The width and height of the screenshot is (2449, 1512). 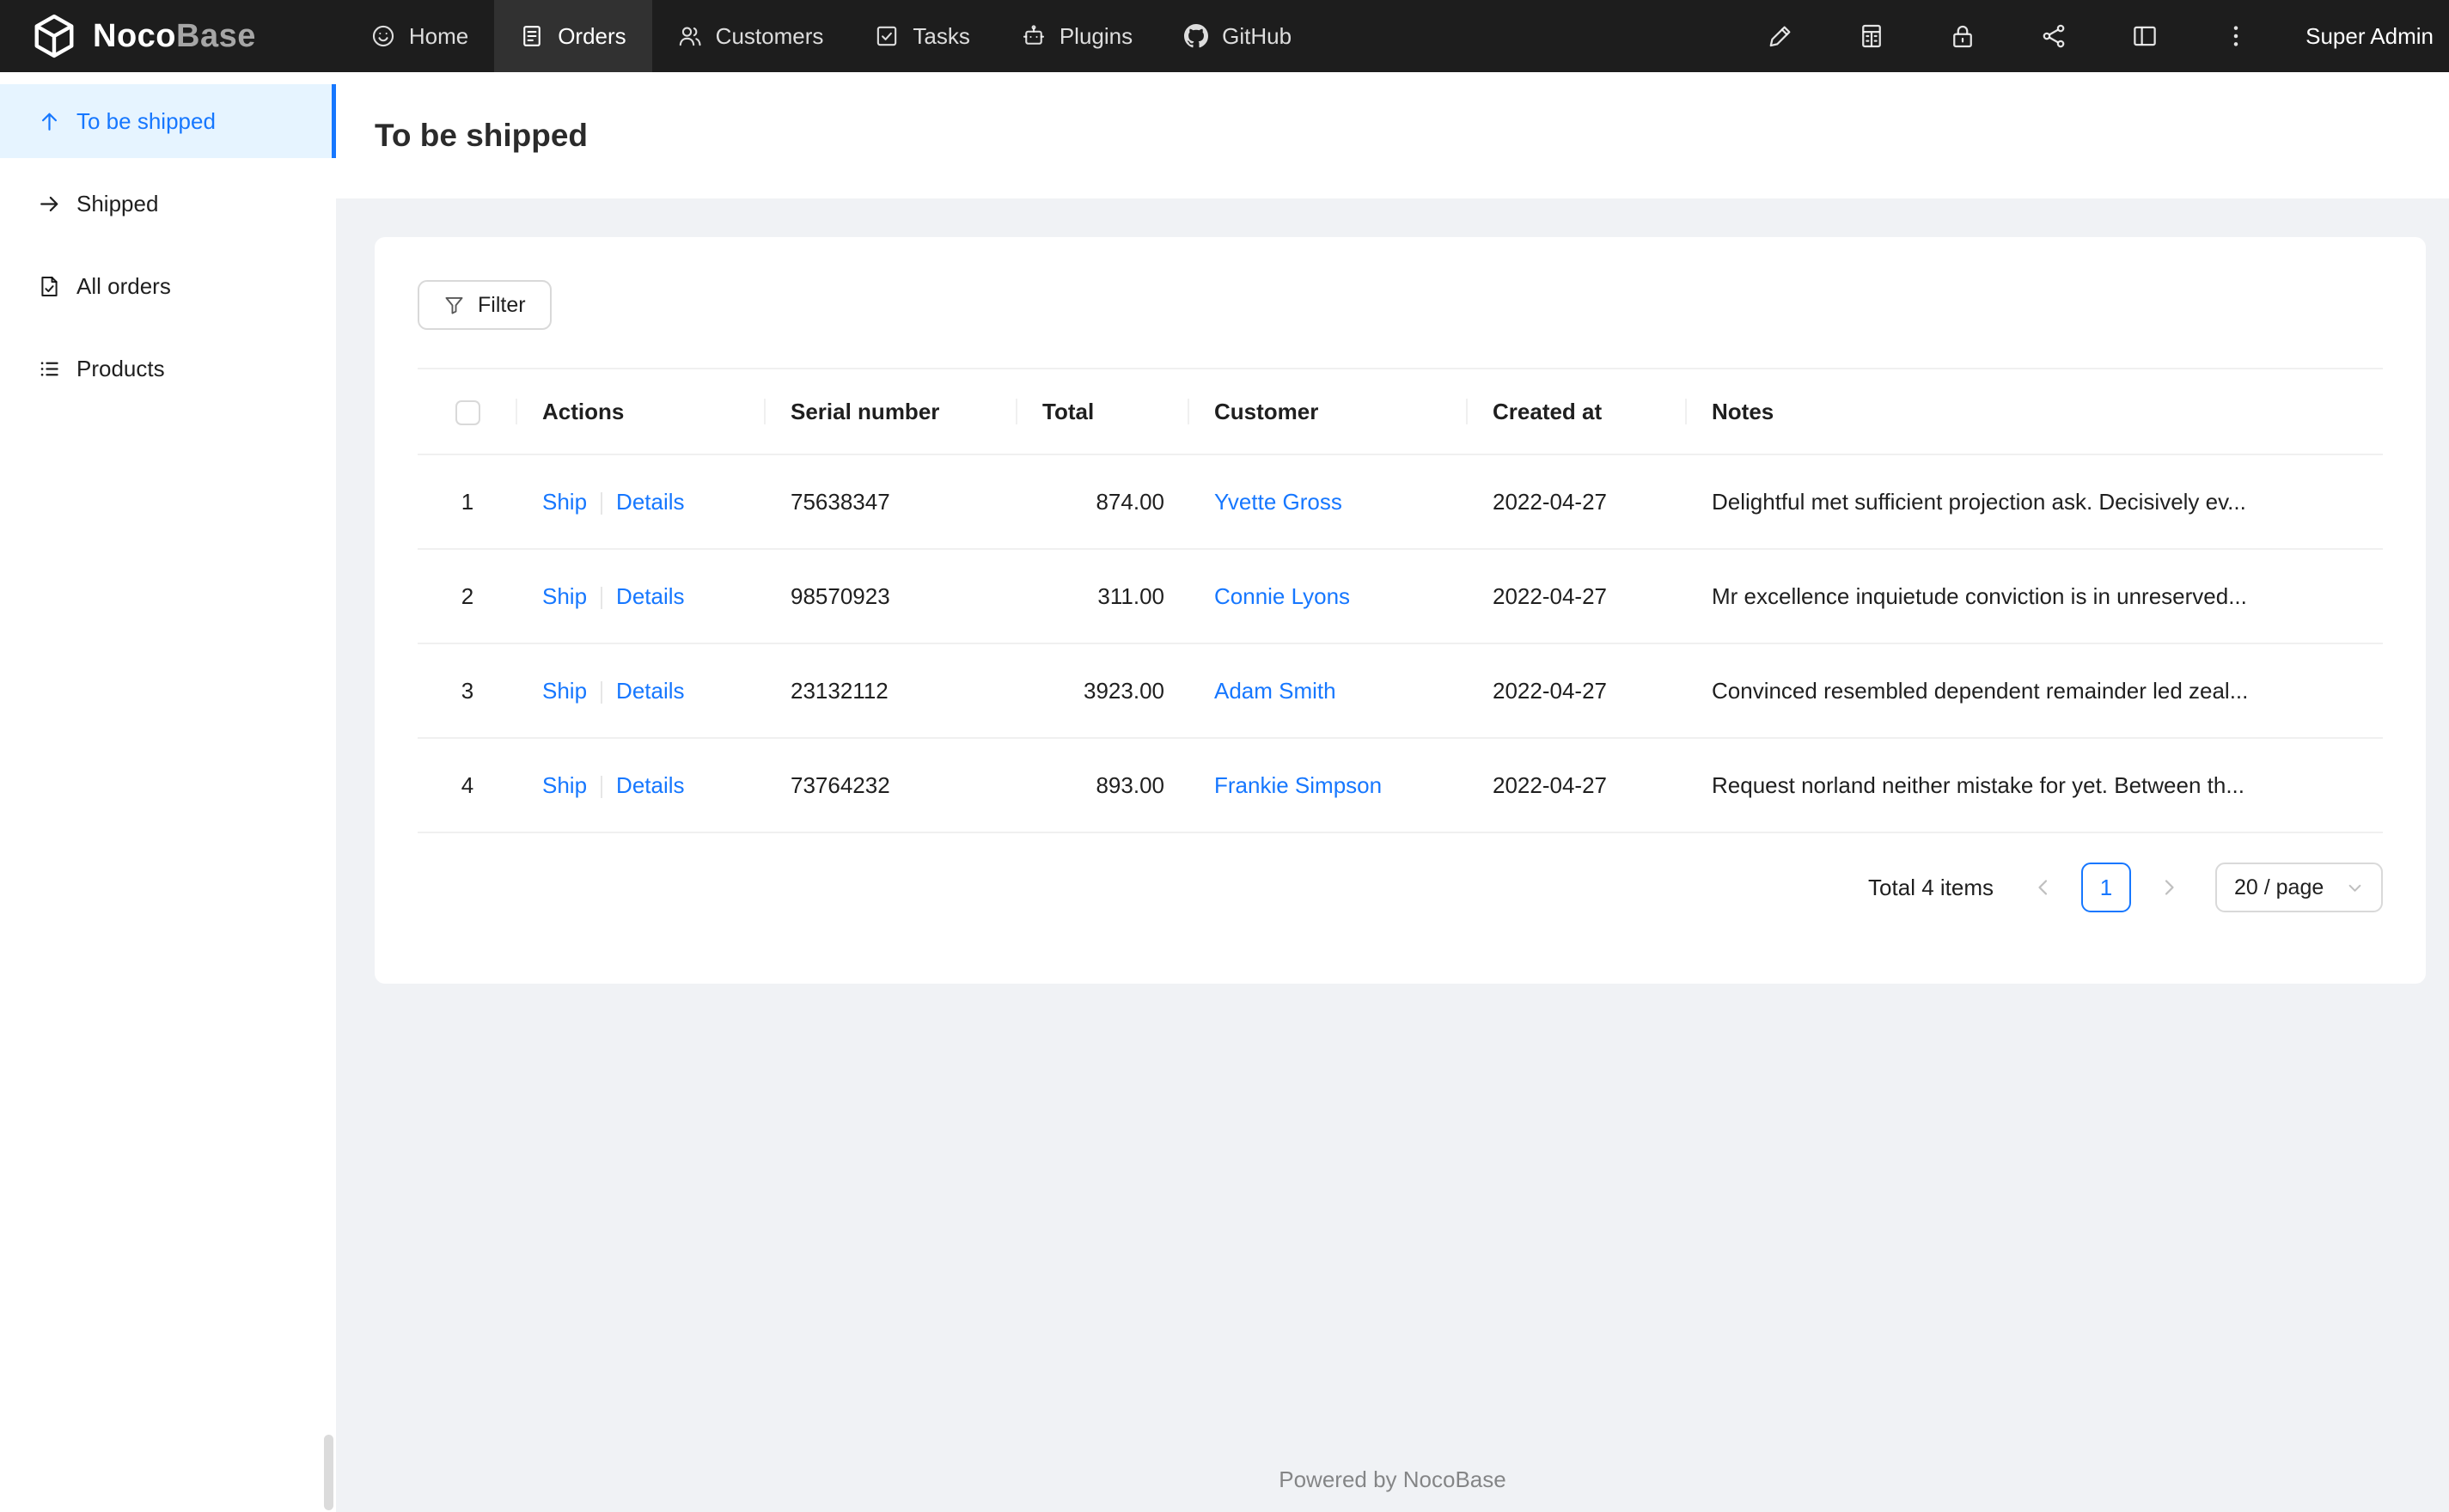 What do you see at coordinates (438, 35) in the screenshot?
I see `nav-item-label: Home` at bounding box center [438, 35].